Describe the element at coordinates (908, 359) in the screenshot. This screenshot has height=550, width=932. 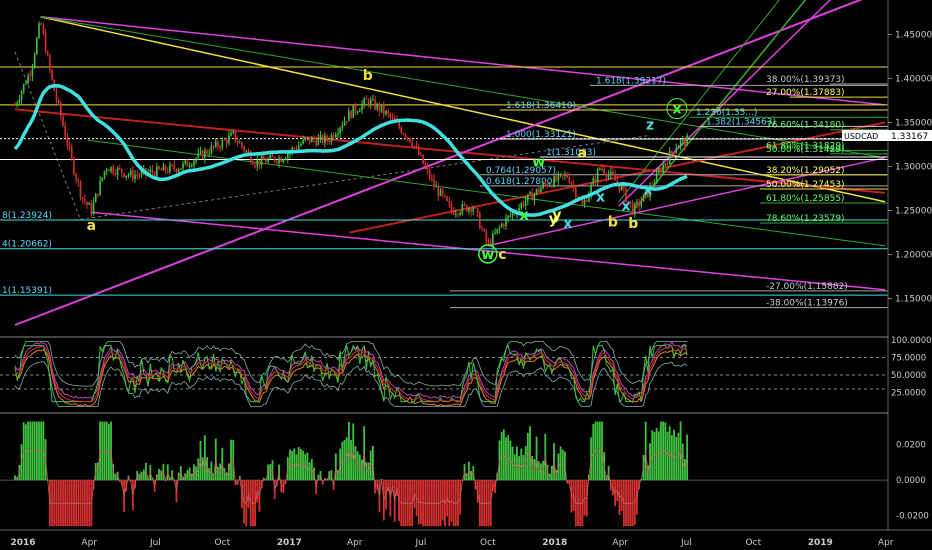
I see `oscillator-tick-label: 75.0000` at that location.